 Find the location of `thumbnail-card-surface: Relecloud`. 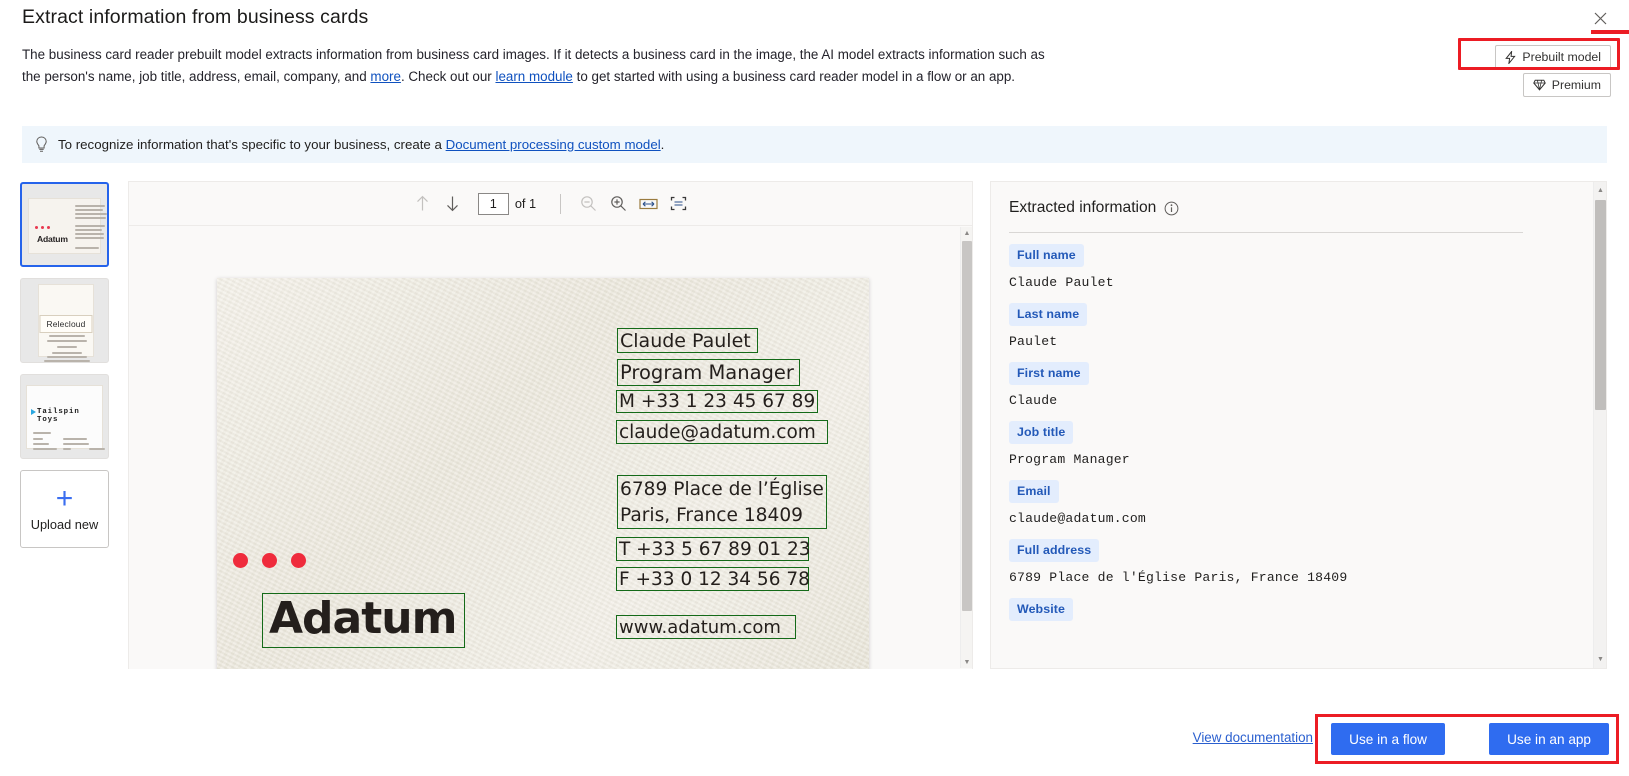

thumbnail-card-surface: Relecloud is located at coordinates (66, 323).